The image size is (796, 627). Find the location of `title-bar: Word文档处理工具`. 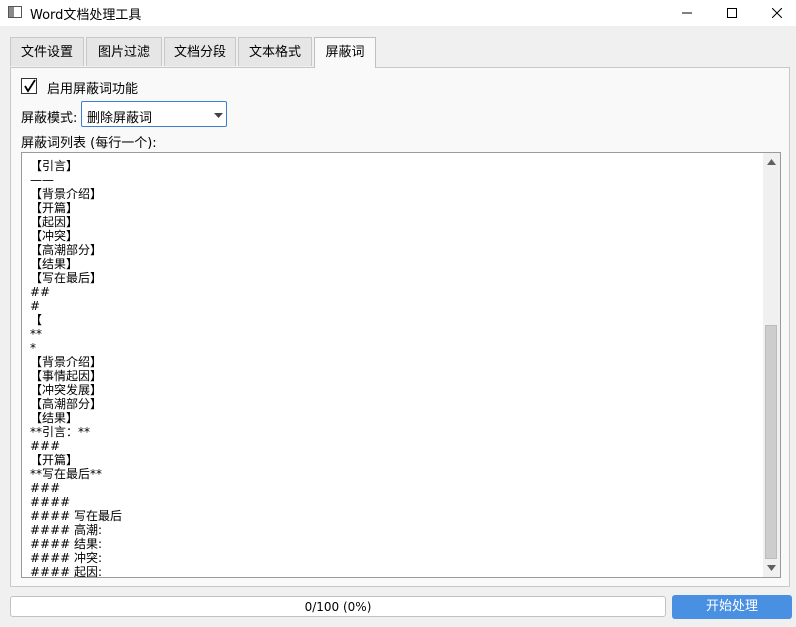

title-bar: Word文档处理工具 is located at coordinates (398, 13).